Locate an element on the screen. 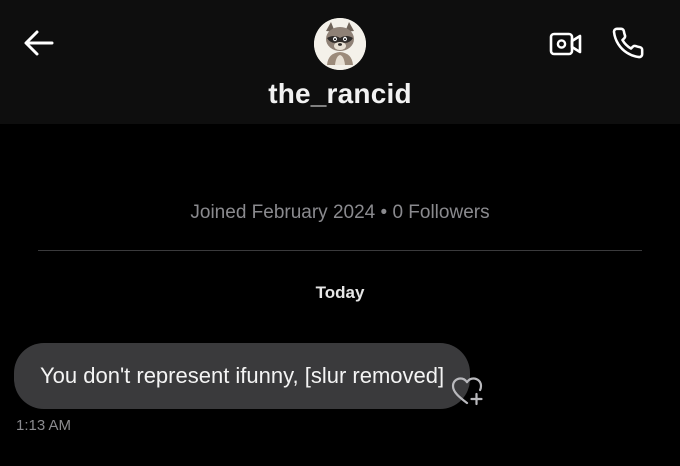  chat-username: the_rancid is located at coordinates (340, 94).